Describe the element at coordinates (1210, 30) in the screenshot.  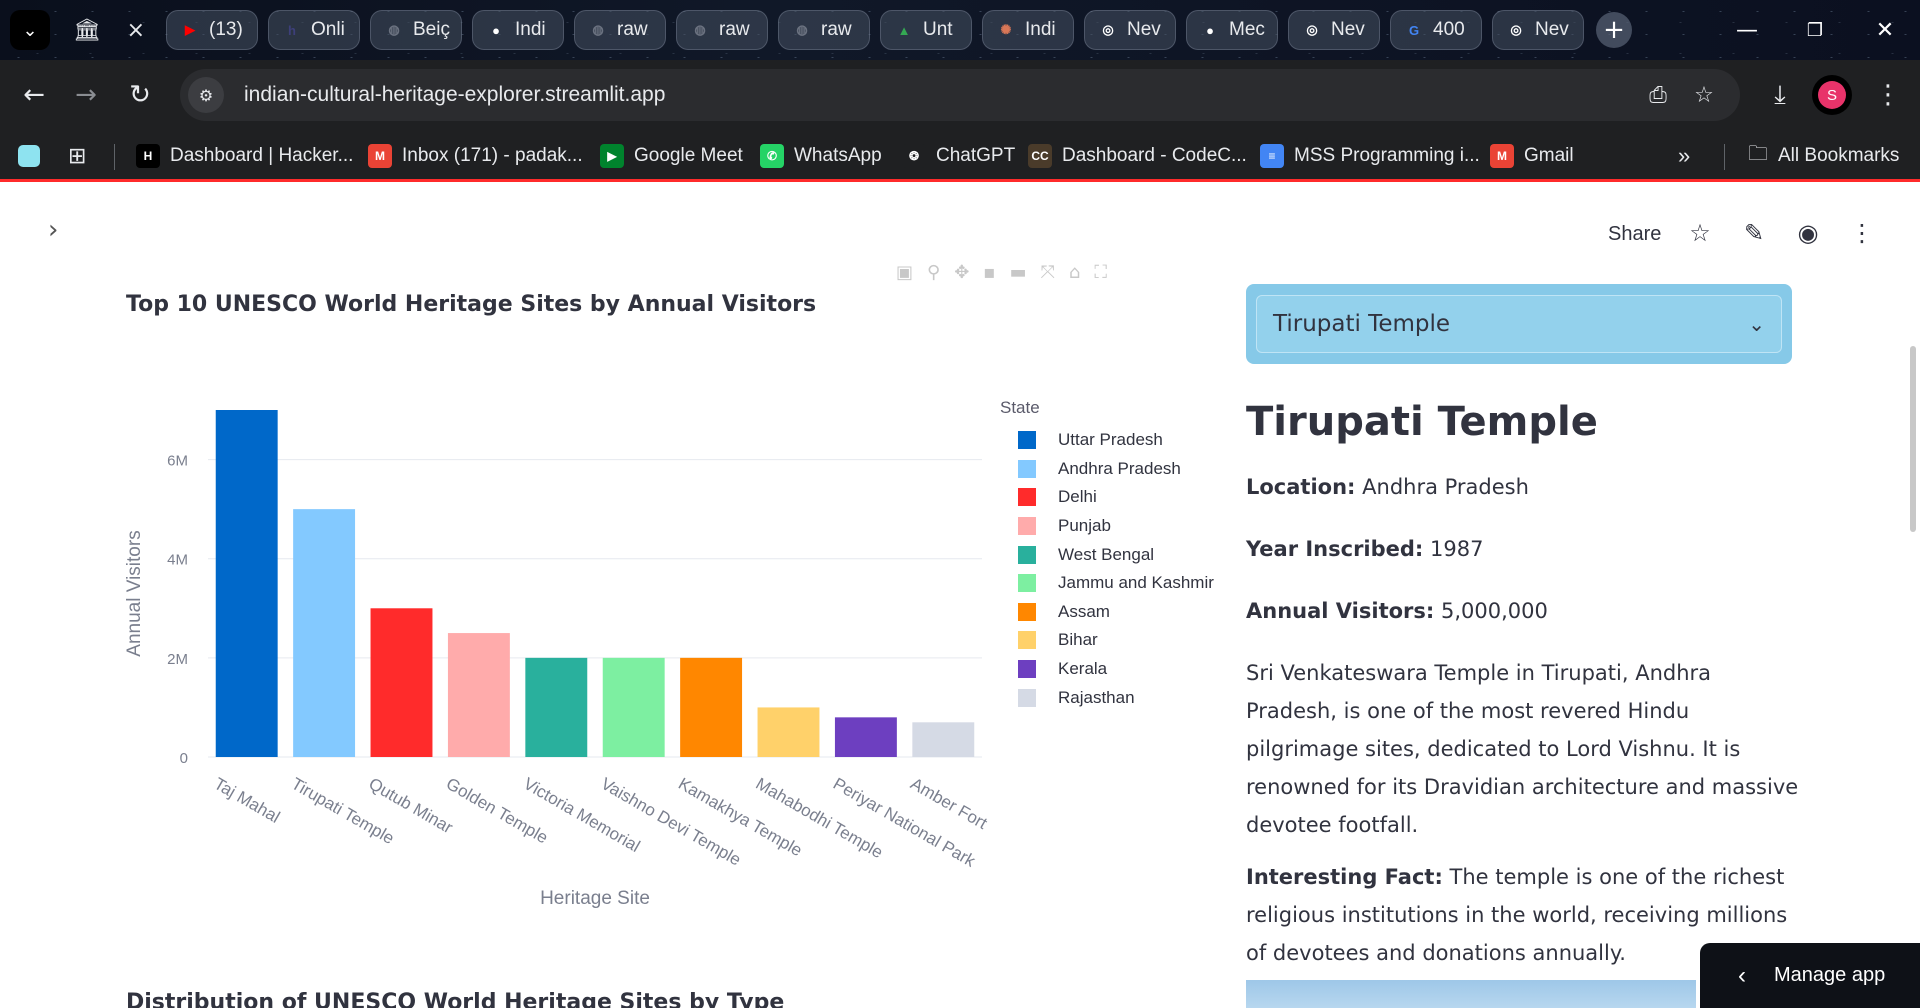
I see `github-icon: ●` at that location.